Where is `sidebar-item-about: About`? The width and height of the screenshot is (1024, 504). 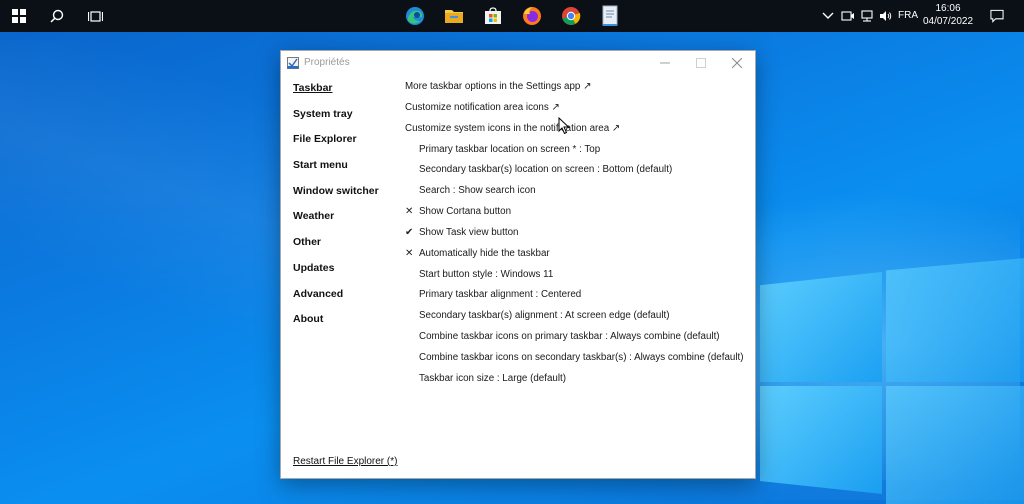
sidebar-item-about: About is located at coordinates (348, 325).